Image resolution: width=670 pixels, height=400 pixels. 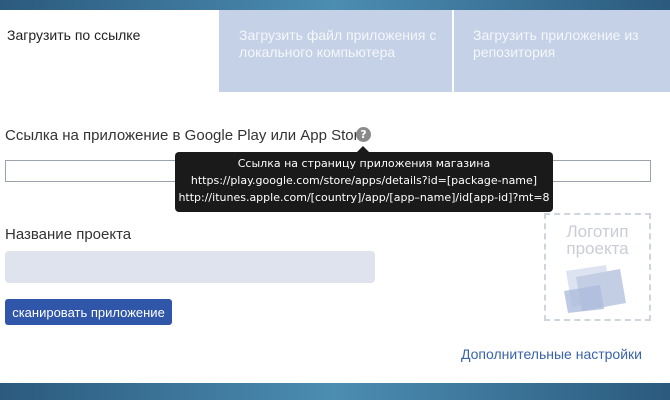 I want to click on tab-upload-from-repository: Загрузить приложение из репозитория, so click(x=562, y=51).